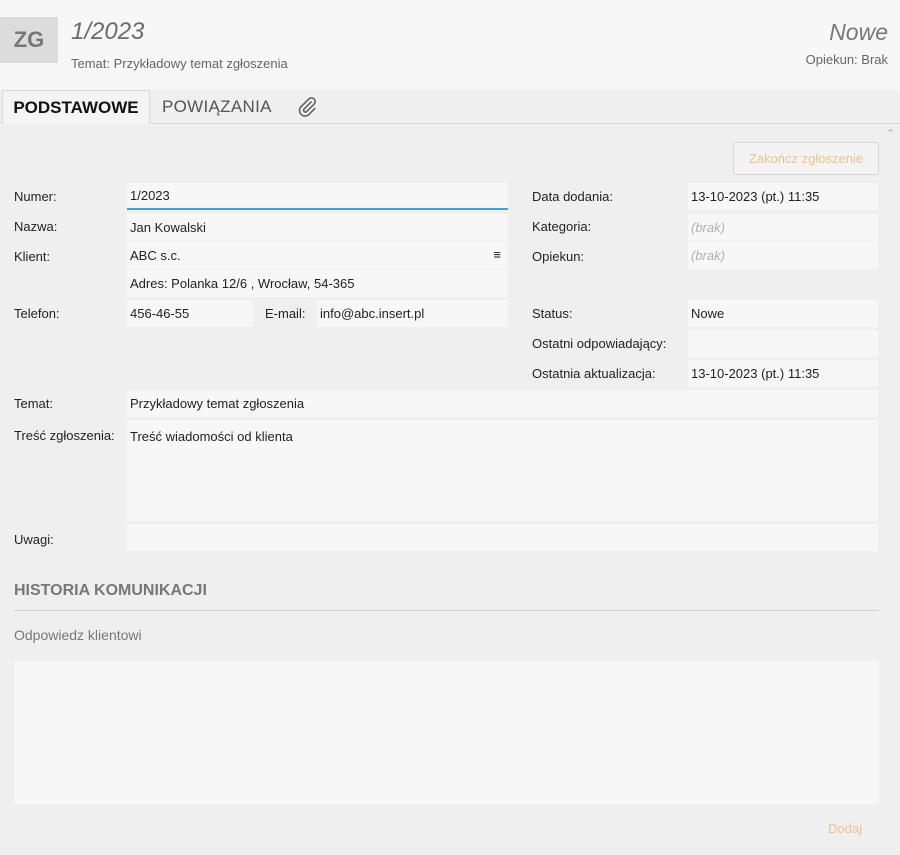  What do you see at coordinates (572, 196) in the screenshot?
I see `date-added-label: Data dodania:` at bounding box center [572, 196].